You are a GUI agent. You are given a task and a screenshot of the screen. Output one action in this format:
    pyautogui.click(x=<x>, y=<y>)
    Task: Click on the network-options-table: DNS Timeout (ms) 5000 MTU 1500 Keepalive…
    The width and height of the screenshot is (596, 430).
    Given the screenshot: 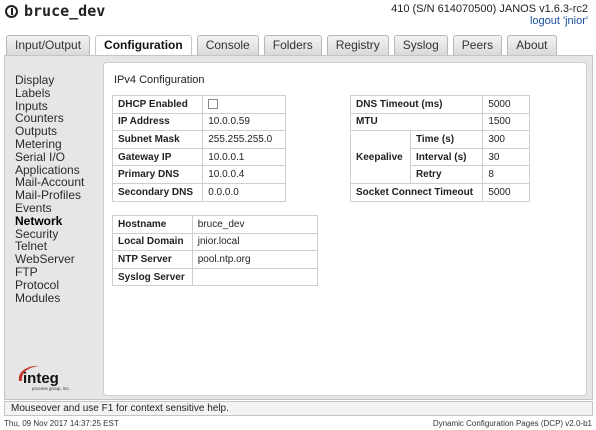 What is the action you would take?
    pyautogui.click(x=439, y=148)
    